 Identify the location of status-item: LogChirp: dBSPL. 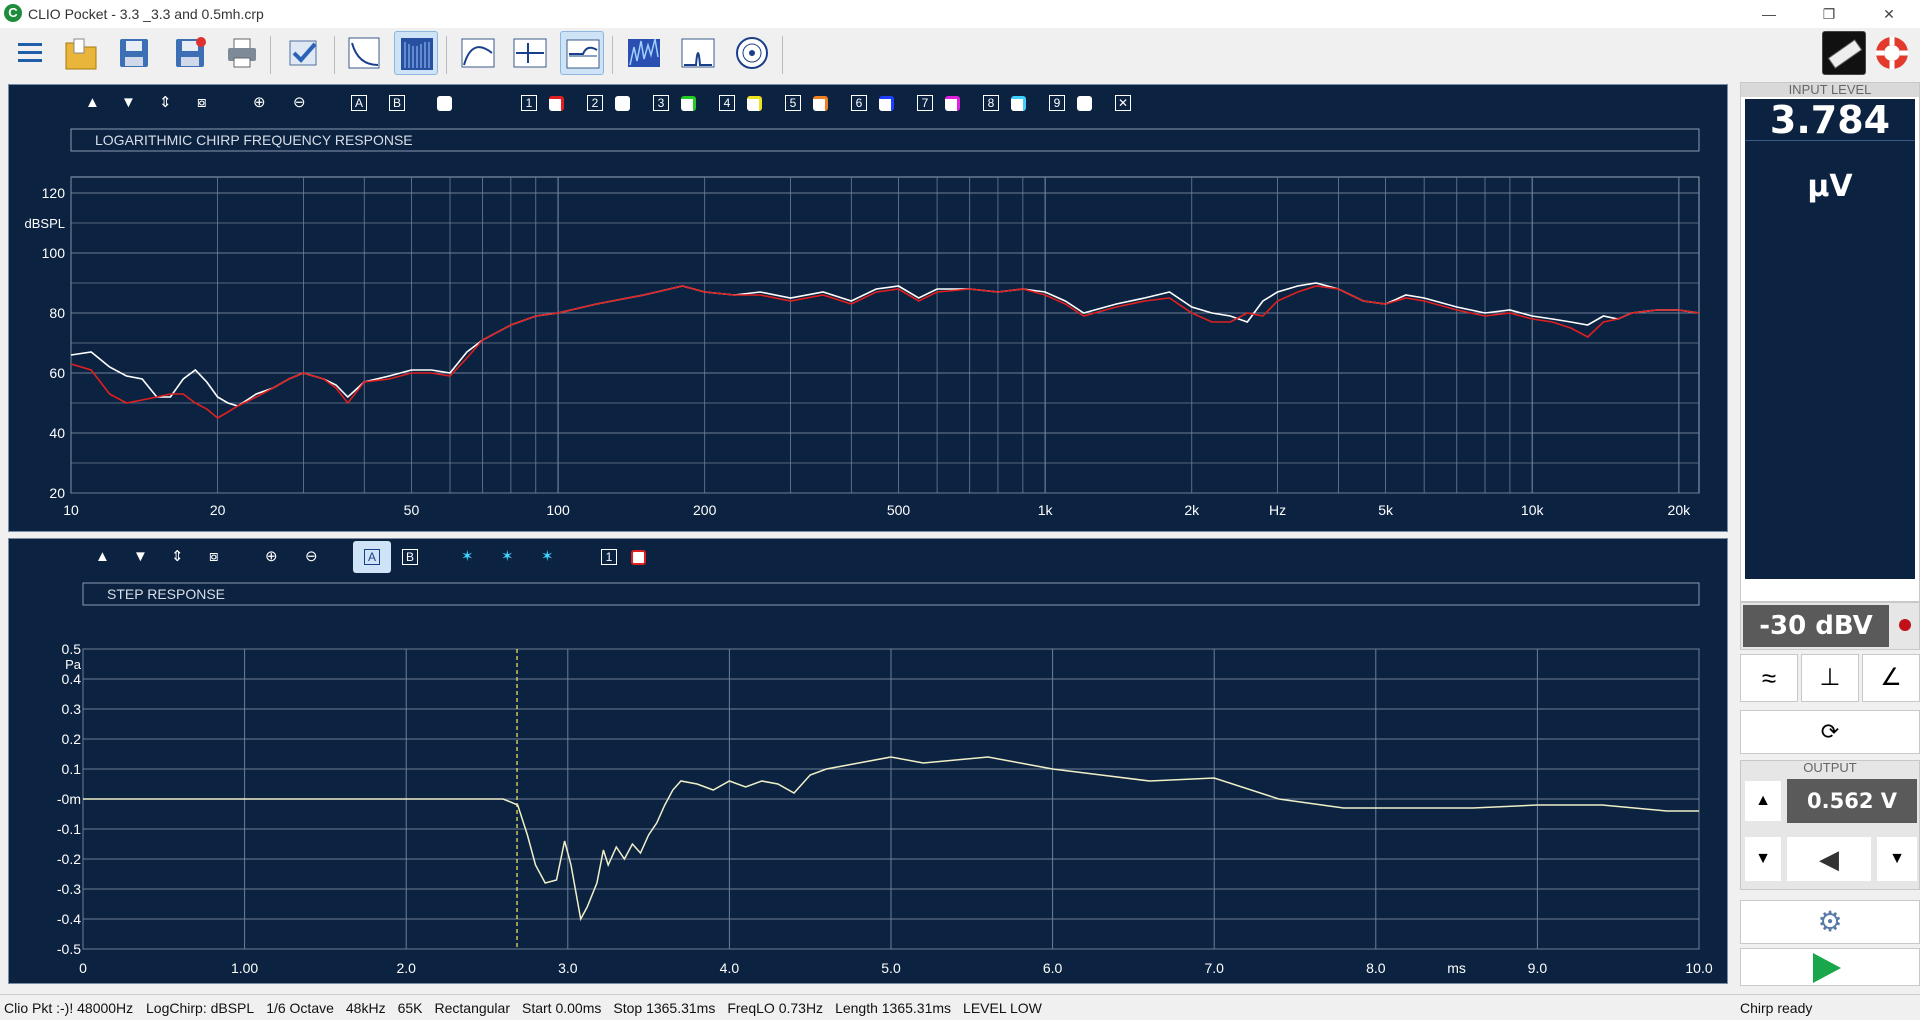
(200, 1008).